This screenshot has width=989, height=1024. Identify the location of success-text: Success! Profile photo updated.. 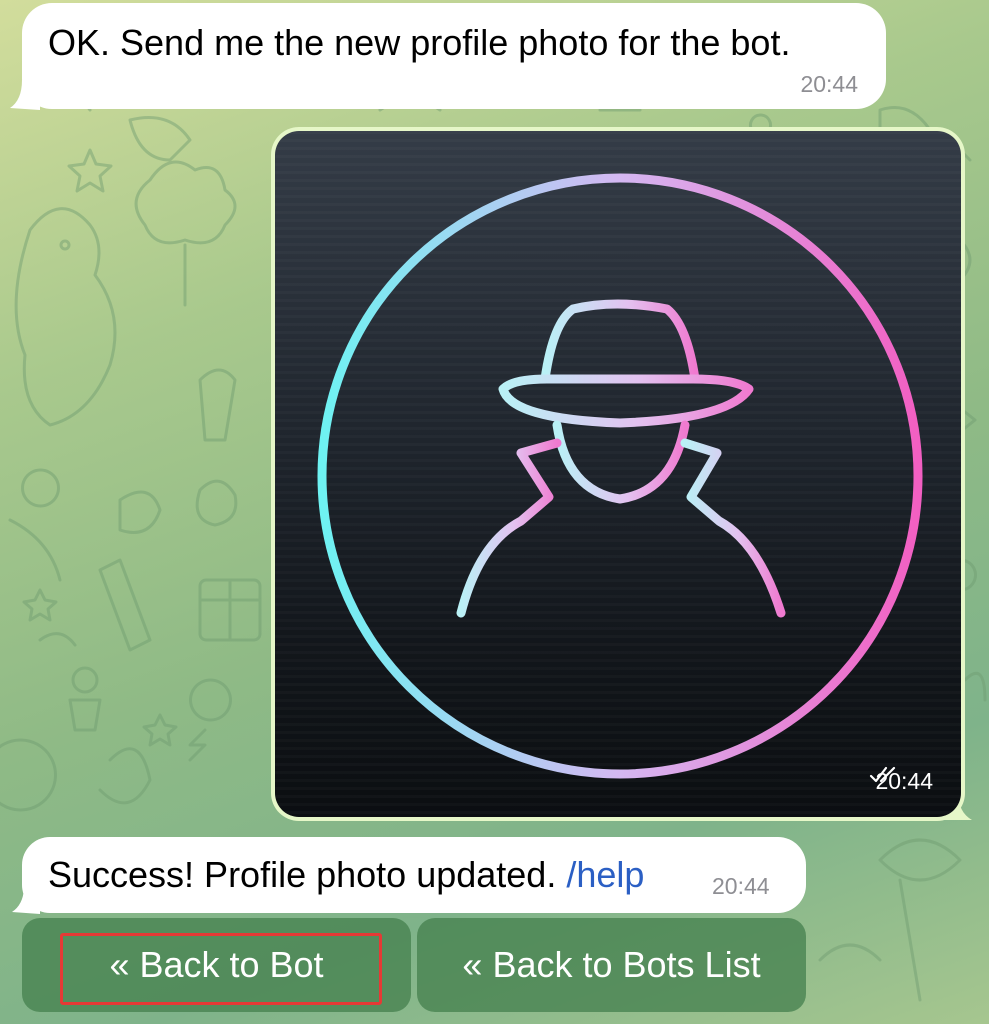
(302, 874).